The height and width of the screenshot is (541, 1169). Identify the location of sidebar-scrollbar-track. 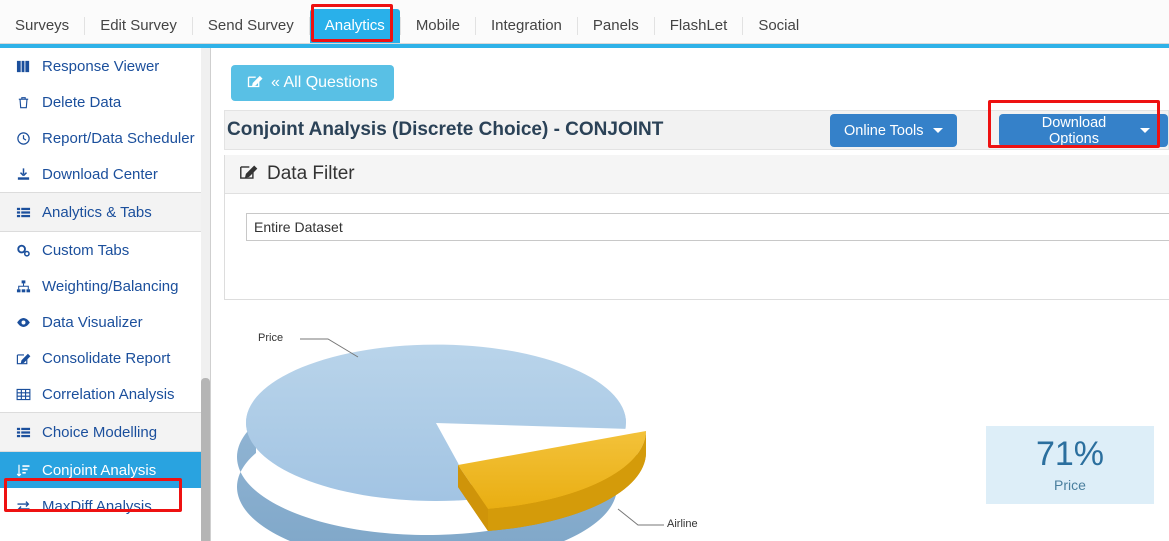
(205, 294).